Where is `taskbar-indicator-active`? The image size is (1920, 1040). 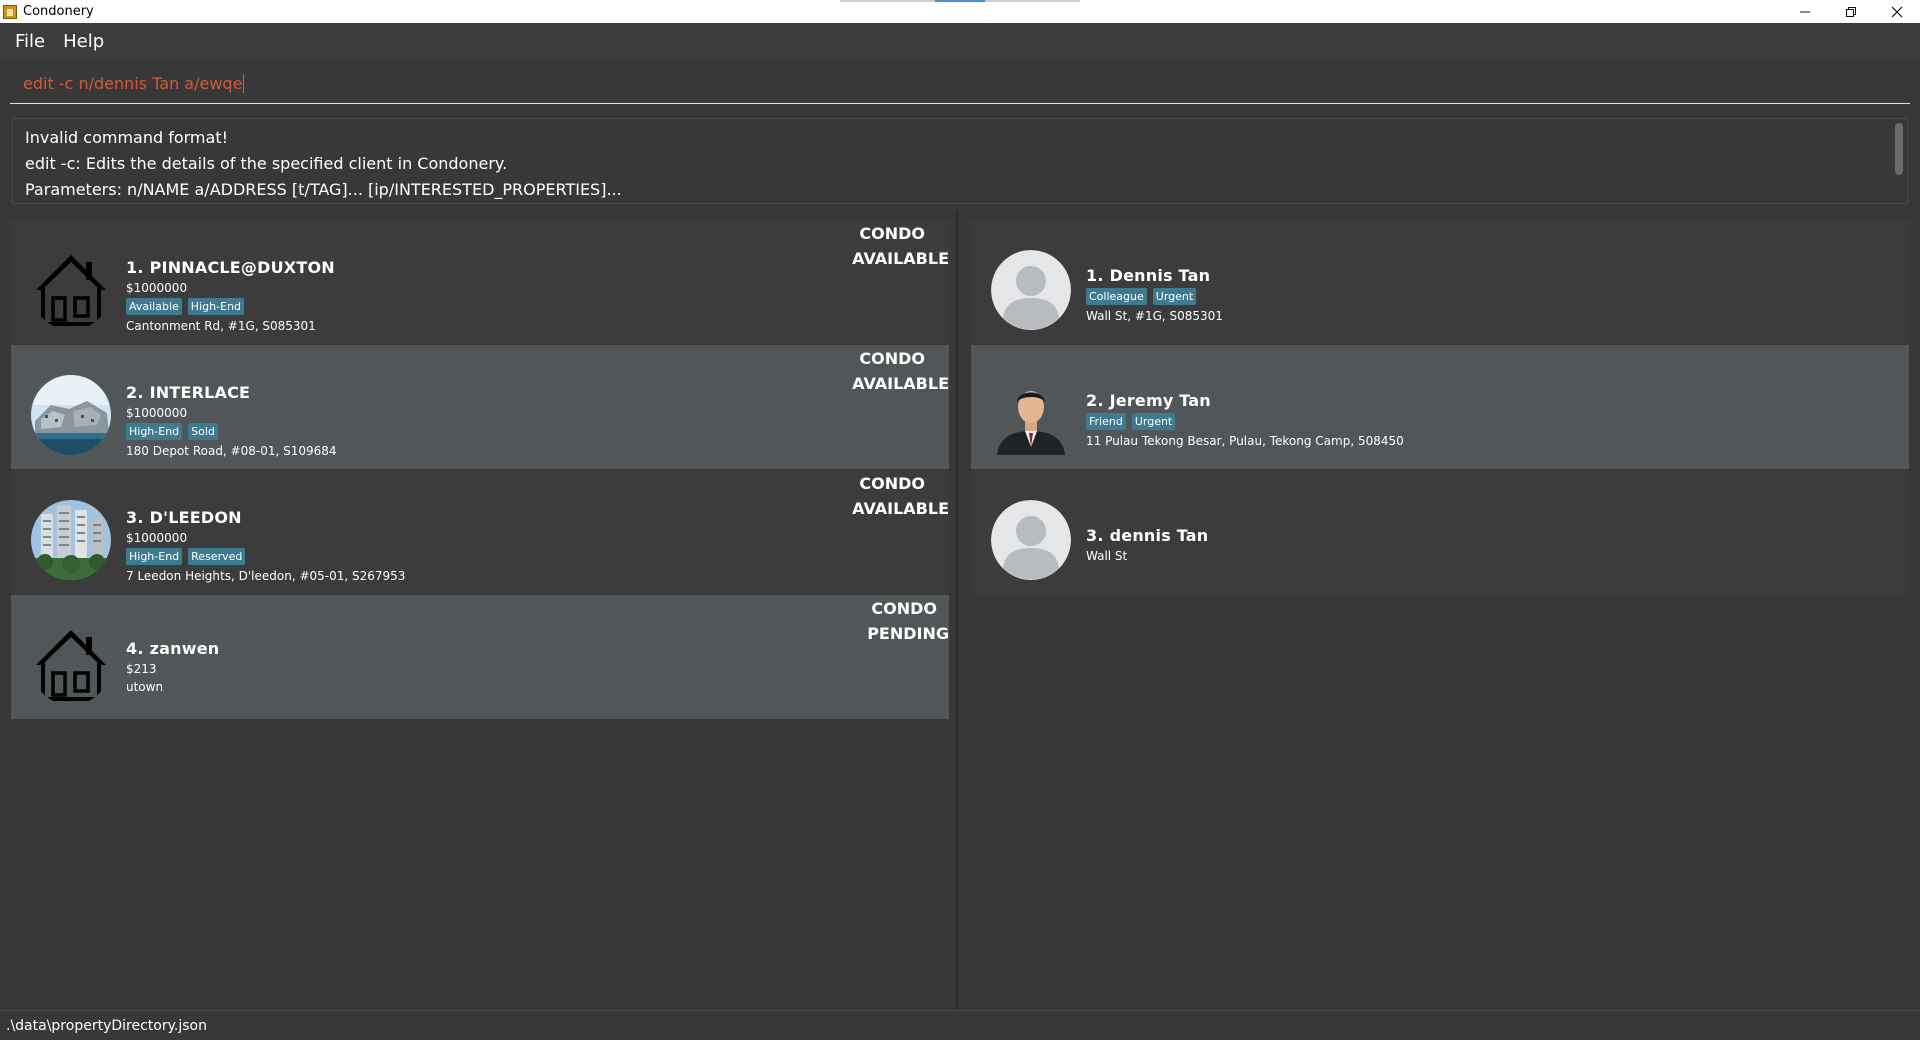
taskbar-indicator-active is located at coordinates (960, 1).